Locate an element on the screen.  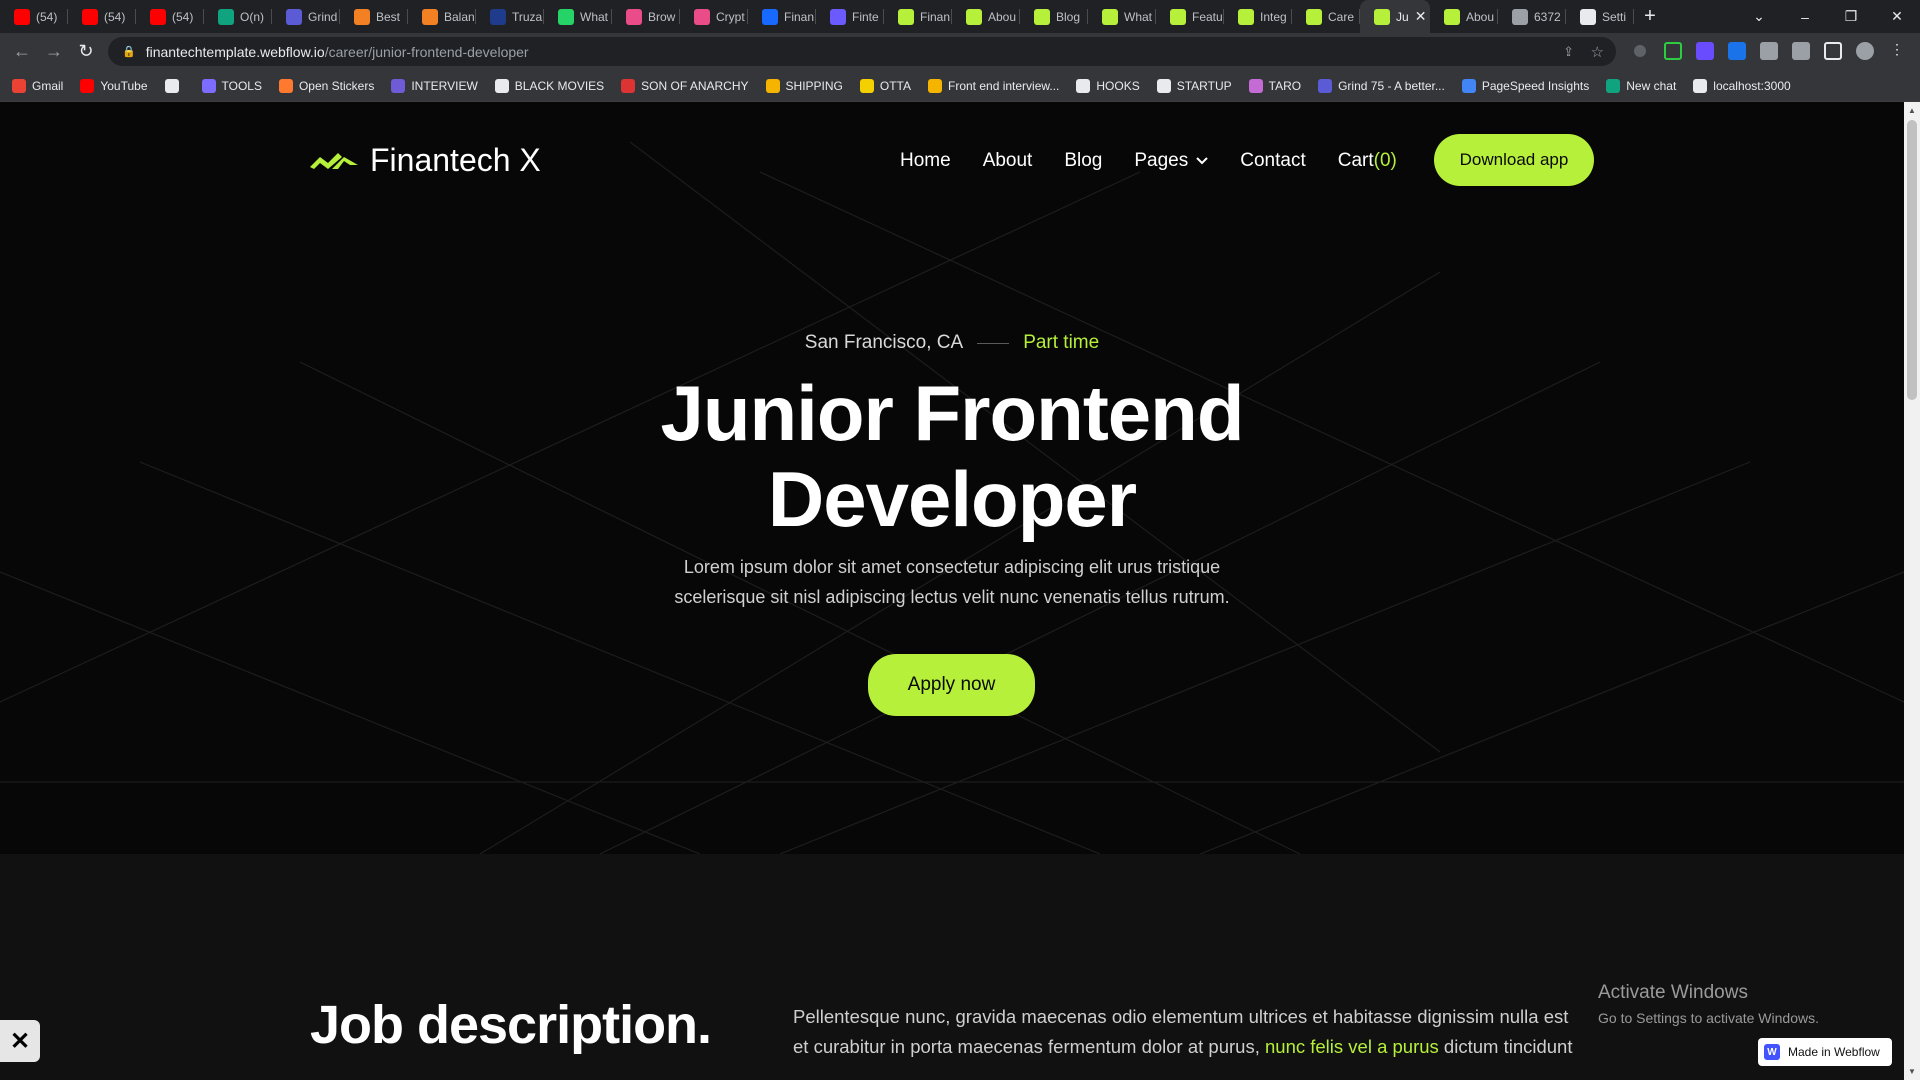
browser-tab: Featu is located at coordinates (1190, 16).